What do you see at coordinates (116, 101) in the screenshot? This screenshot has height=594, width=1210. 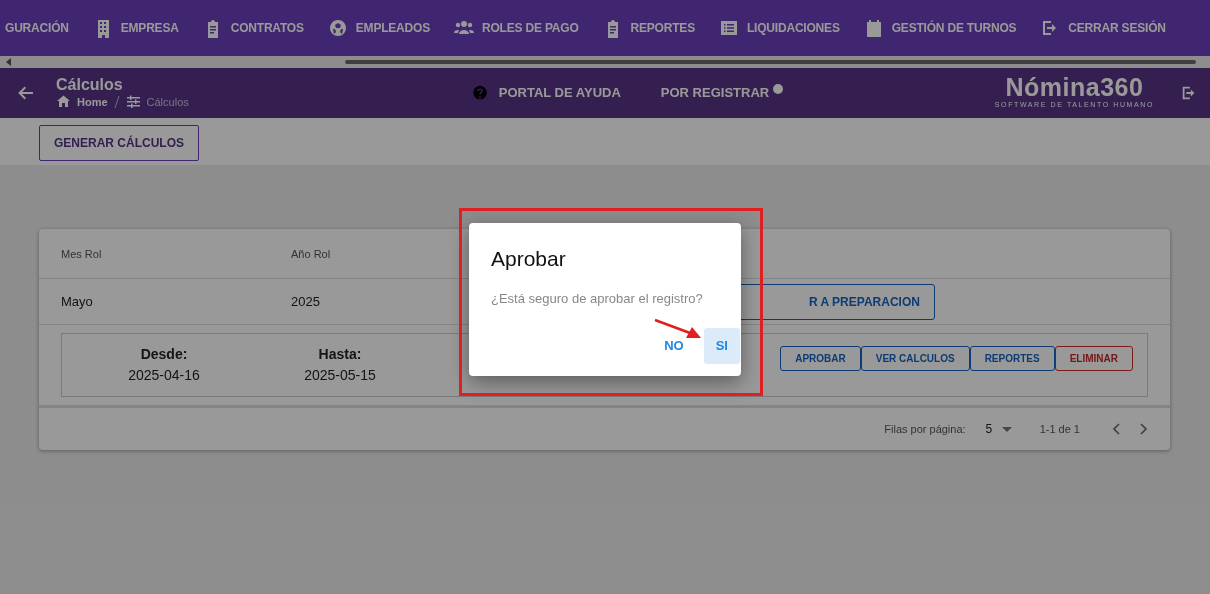 I see `breadcrumb-separator` at bounding box center [116, 101].